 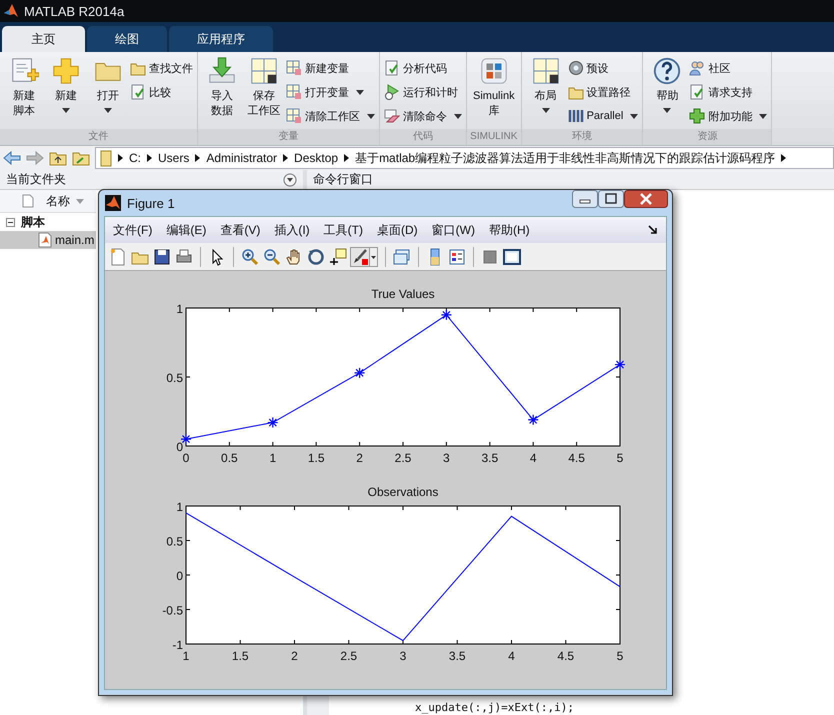 What do you see at coordinates (646, 199) in the screenshot?
I see `close-button` at bounding box center [646, 199].